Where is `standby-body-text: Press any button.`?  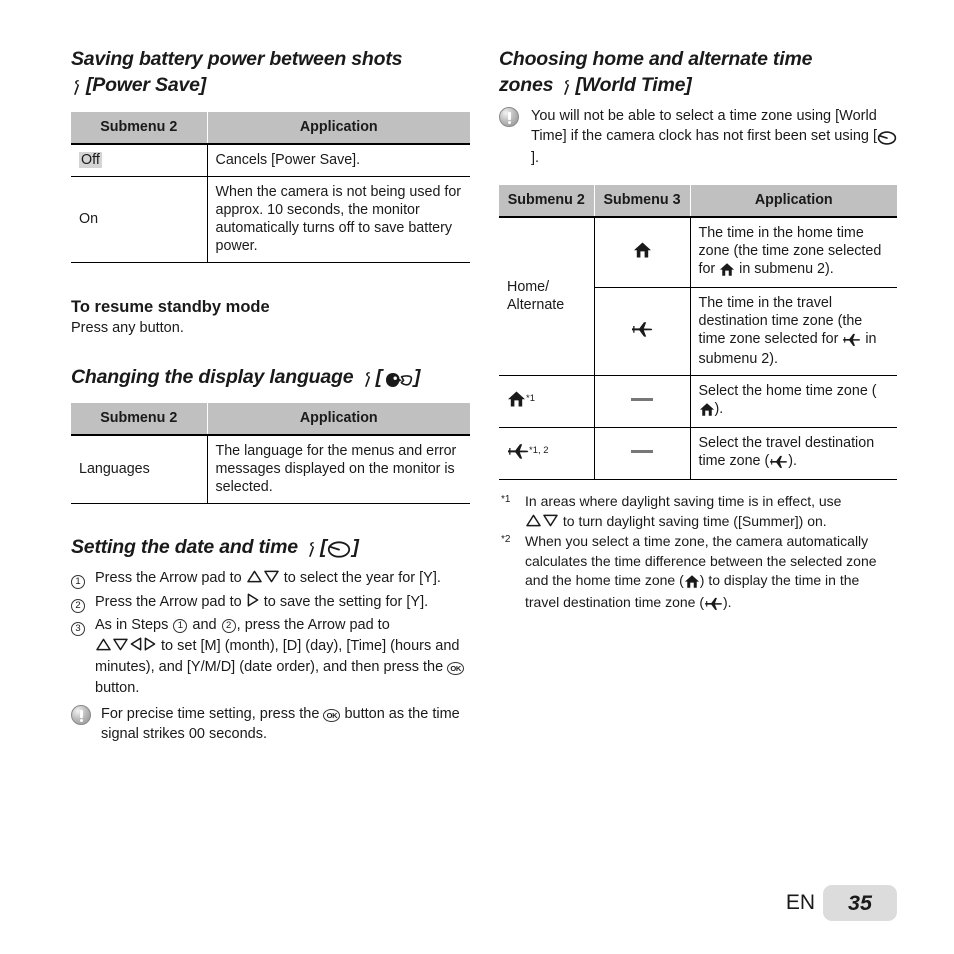 standby-body-text: Press any button. is located at coordinates (127, 328).